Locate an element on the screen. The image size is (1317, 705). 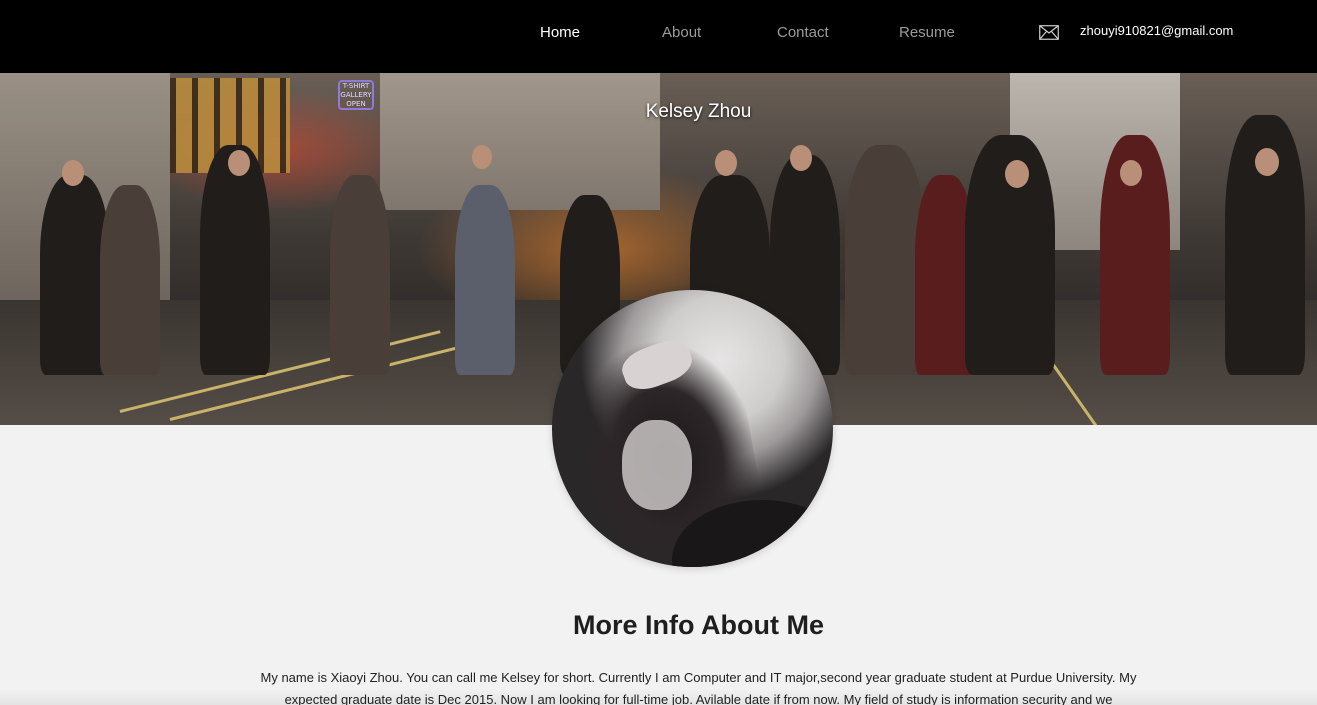
nav-email-link: zhouyi910821@gmail.com is located at coordinates (1156, 30).